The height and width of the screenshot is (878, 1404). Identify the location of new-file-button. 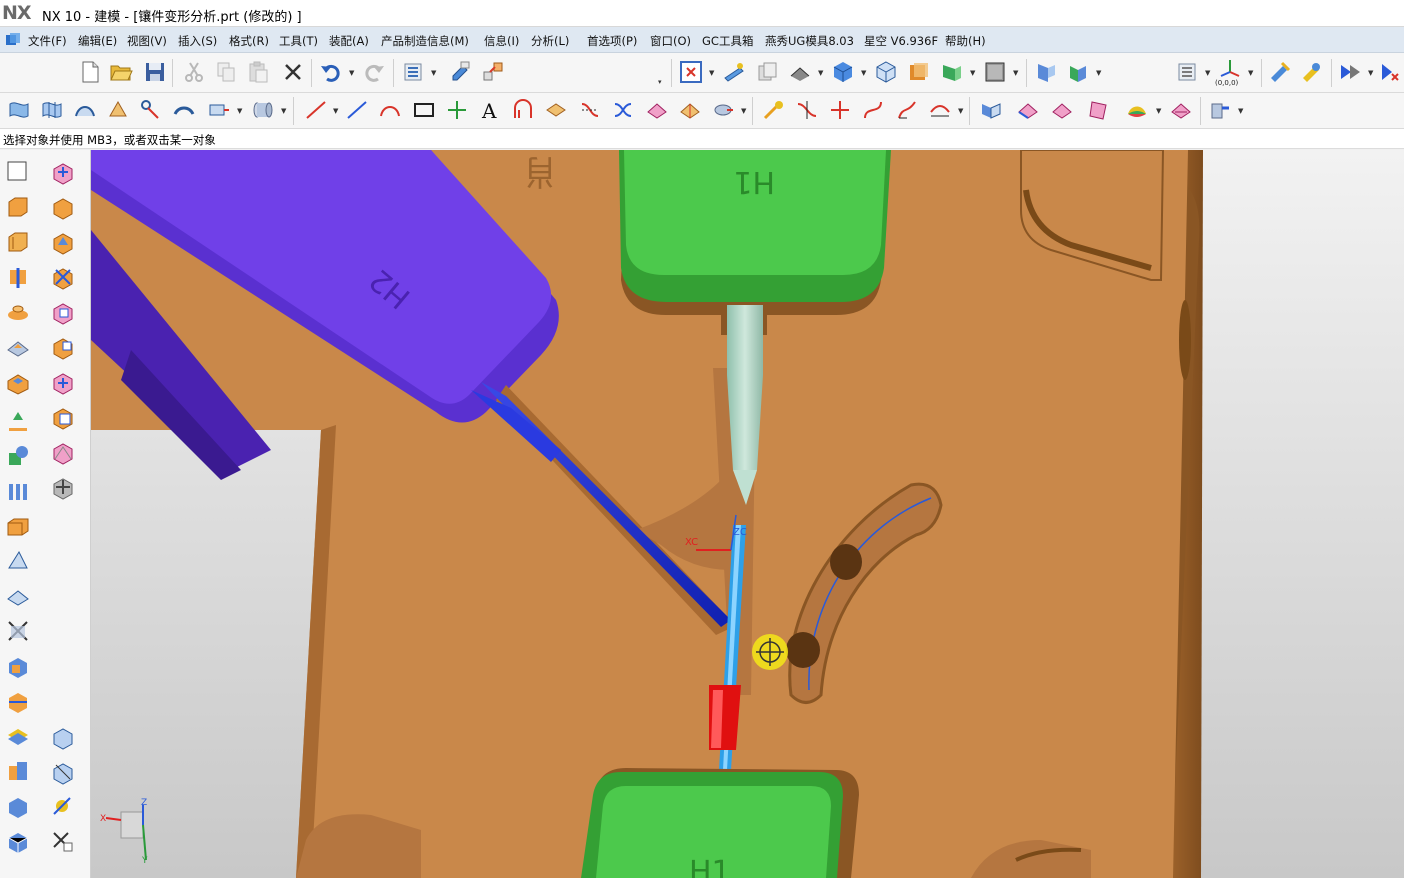
(90, 72).